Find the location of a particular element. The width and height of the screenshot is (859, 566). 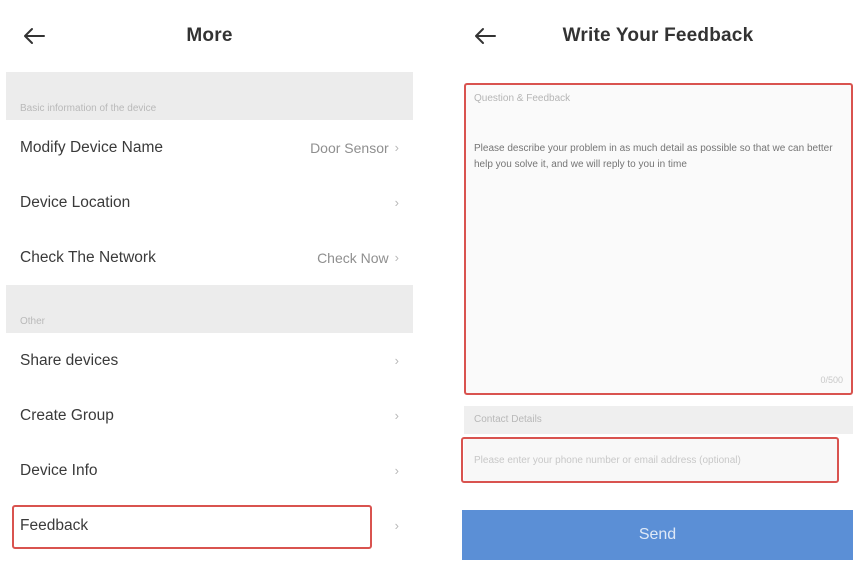

row-value: Door Sensor is located at coordinates (349, 147).